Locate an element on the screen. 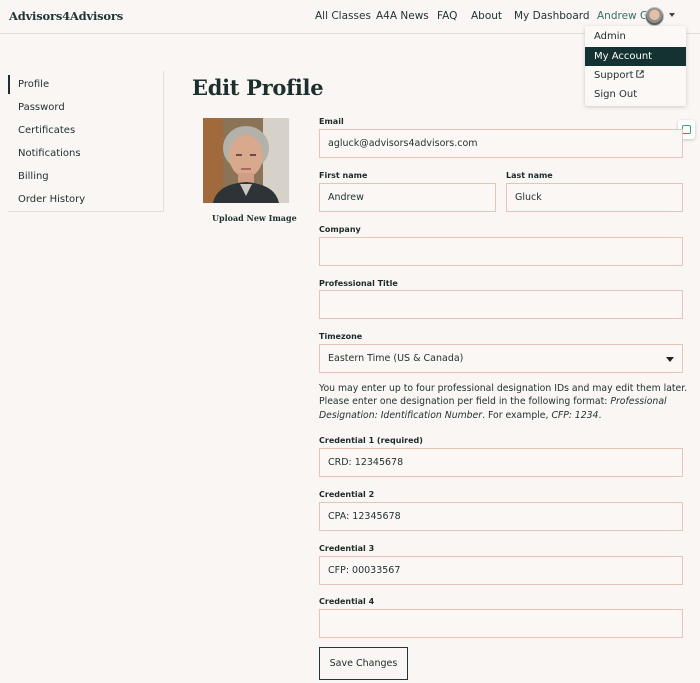  credential-4-label: Credential 4 is located at coordinates (347, 601).